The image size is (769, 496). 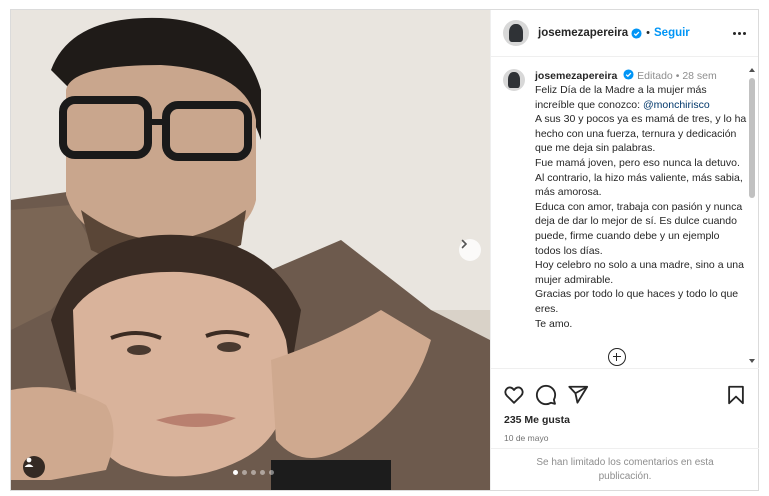 I want to click on scroll-up-arrow, so click(x=752, y=70).